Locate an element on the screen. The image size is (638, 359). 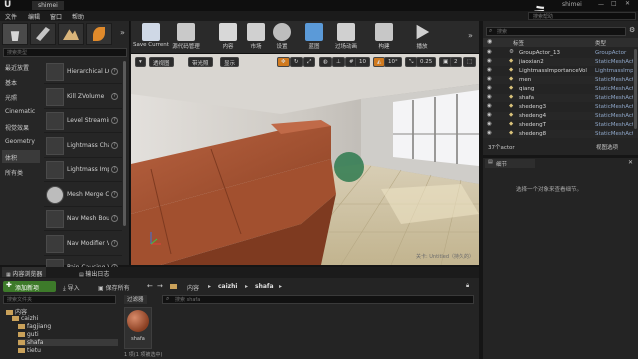
place-actor-item: Level Streamin? is located at coordinates (83, 121).